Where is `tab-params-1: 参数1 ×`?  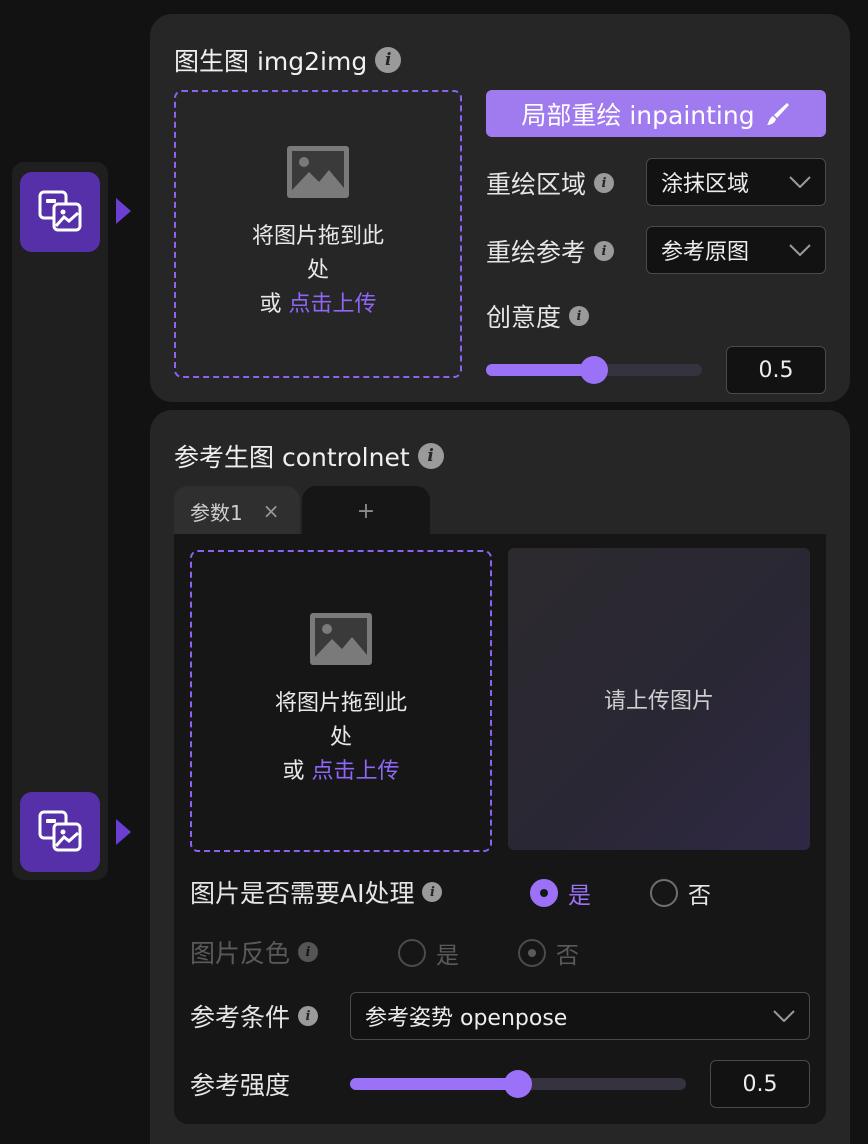 tab-params-1: 参数1 × is located at coordinates (237, 511).